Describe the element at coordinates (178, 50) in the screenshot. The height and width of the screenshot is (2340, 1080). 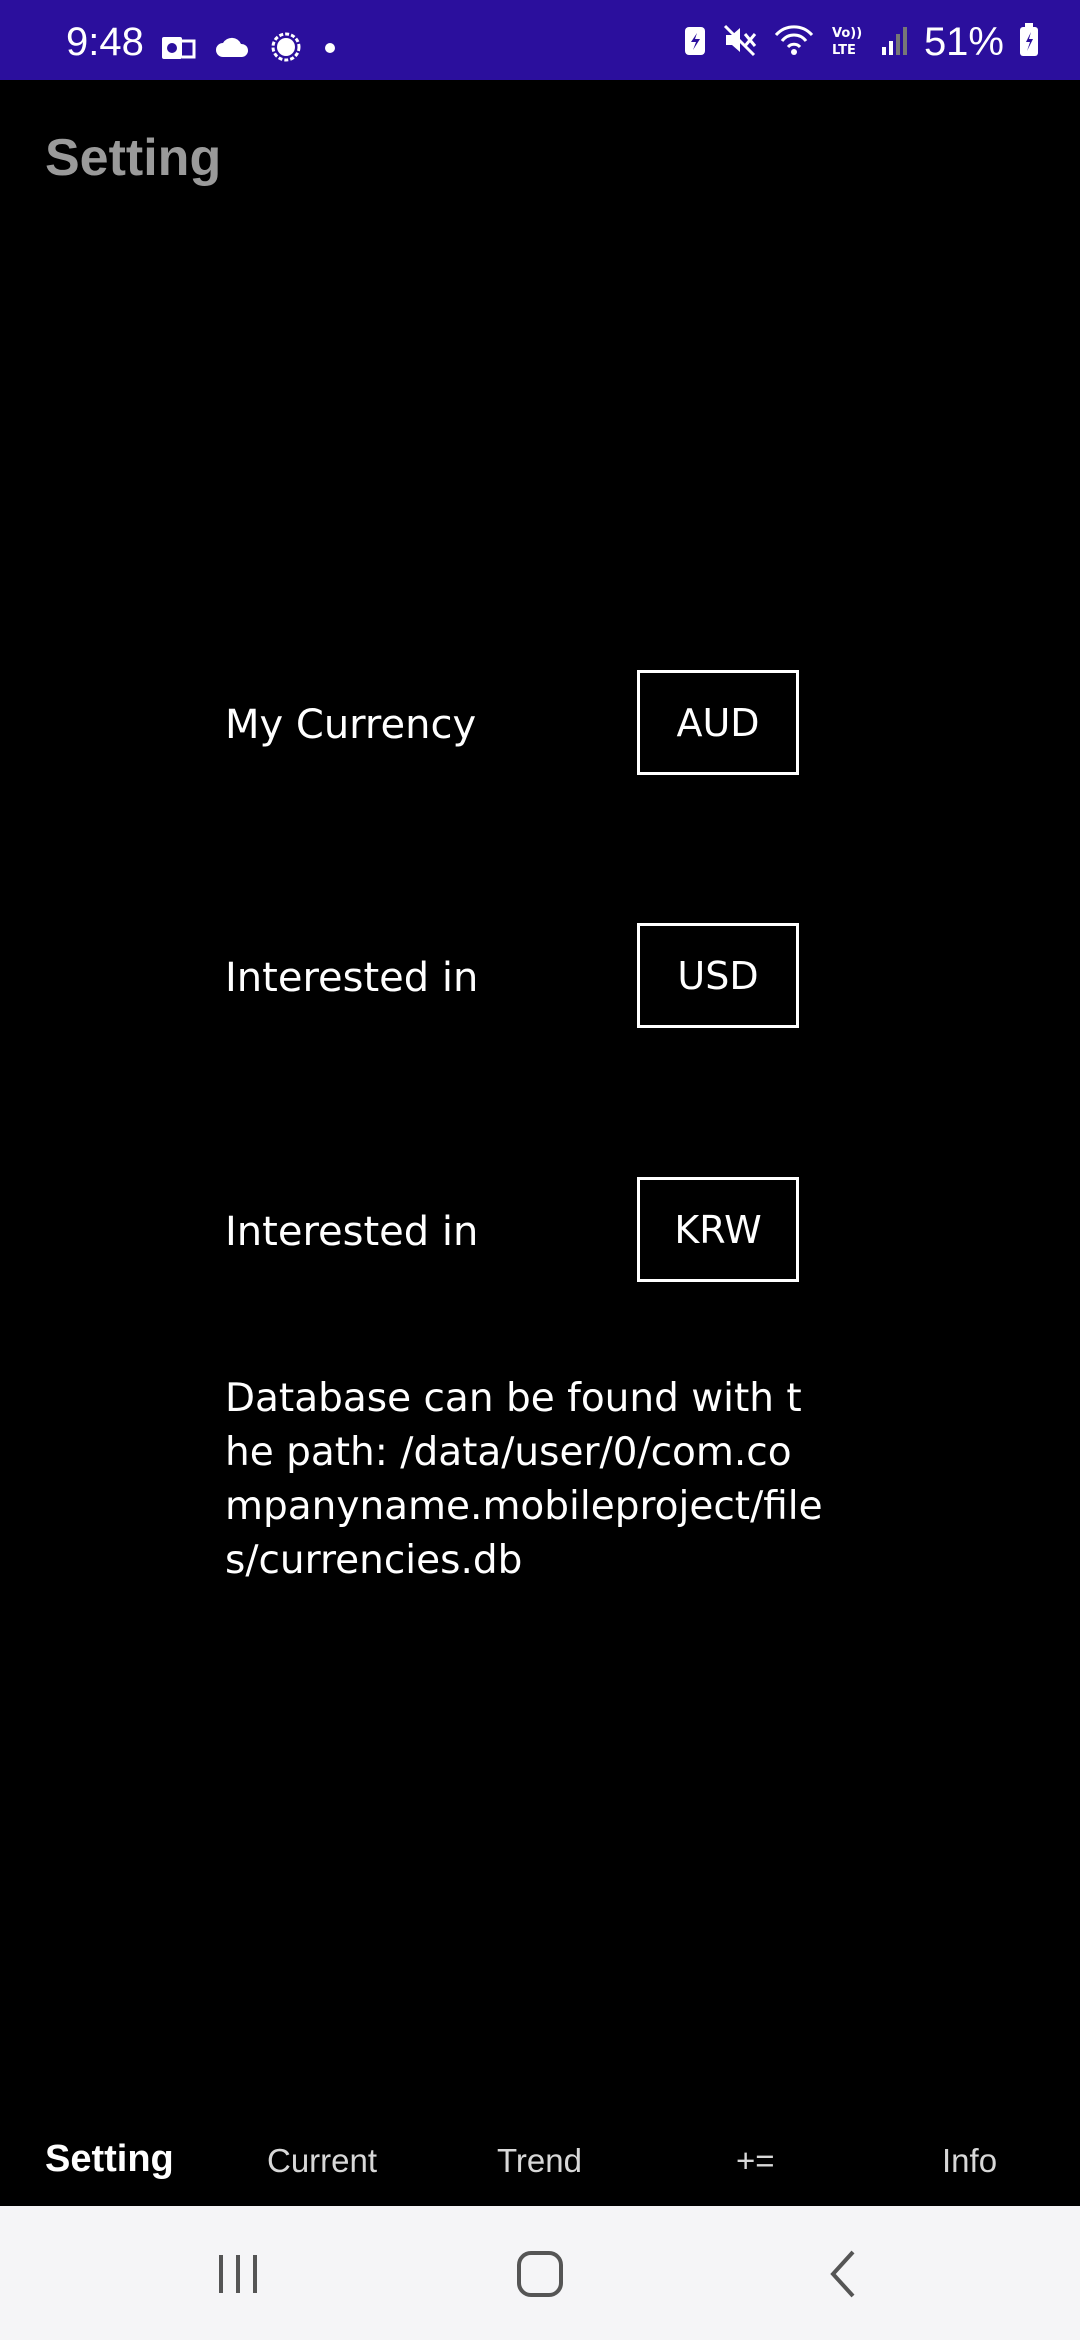
I see `outlook-icon` at that location.